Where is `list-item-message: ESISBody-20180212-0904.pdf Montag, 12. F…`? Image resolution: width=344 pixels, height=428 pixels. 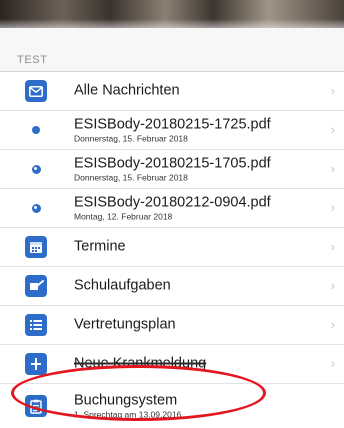 list-item-message: ESISBody-20180212-0904.pdf Montag, 12. F… is located at coordinates (172, 208).